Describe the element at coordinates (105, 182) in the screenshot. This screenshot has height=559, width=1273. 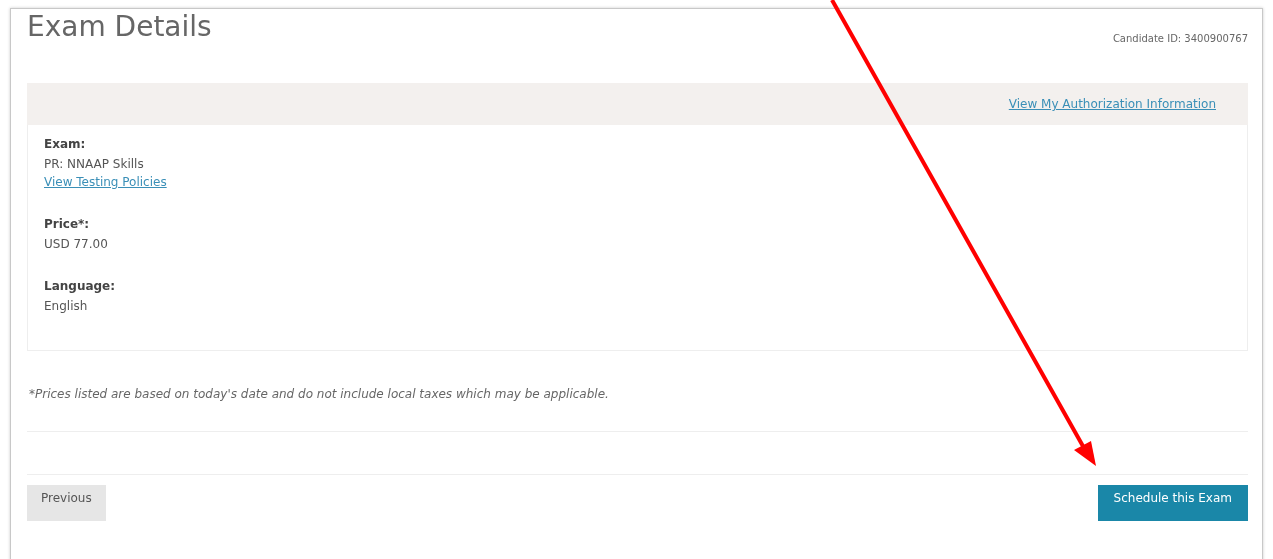
I see `testing-policies-link: View Testing Policies` at that location.